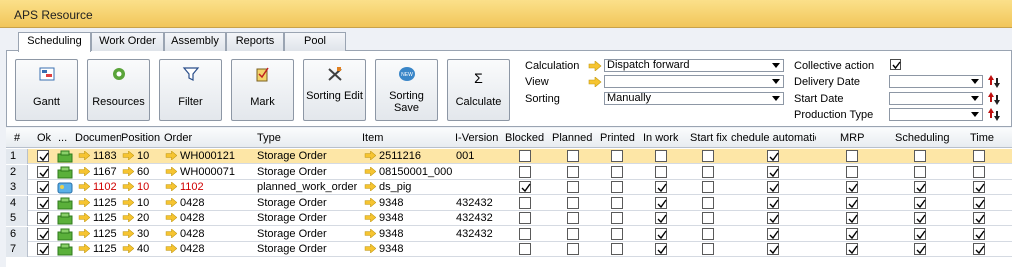 This screenshot has height=267, width=1012. Describe the element at coordinates (135, 218) in the screenshot. I see `position-cell: 20` at that location.